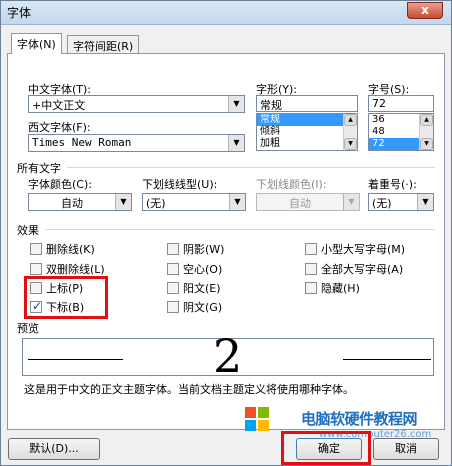 The image size is (452, 466). What do you see at coordinates (70, 249) in the screenshot?
I see `strikethrough-label: 删除线(K)` at bounding box center [70, 249].